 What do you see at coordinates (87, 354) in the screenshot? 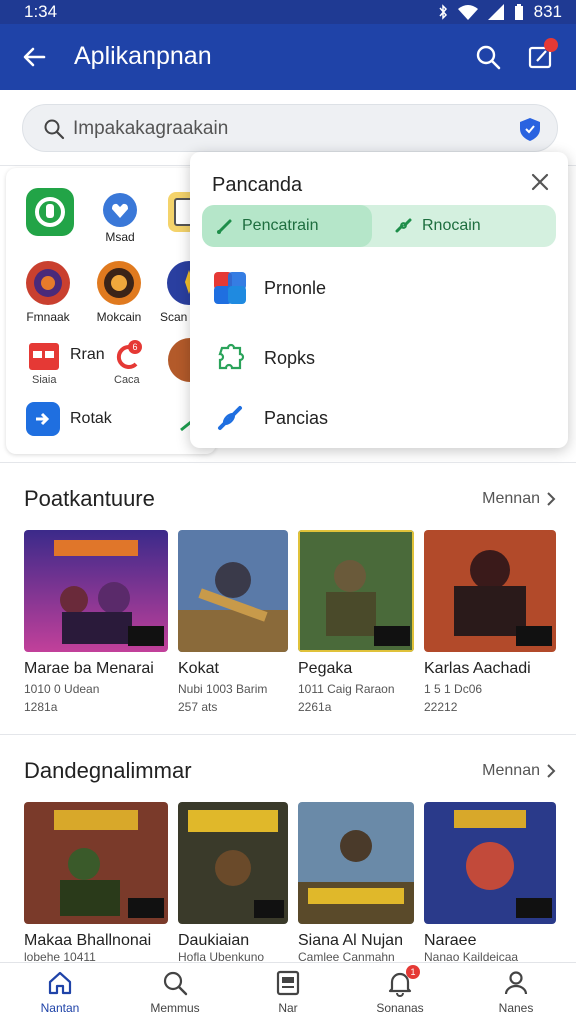
I see `app-label: Rran` at bounding box center [87, 354].